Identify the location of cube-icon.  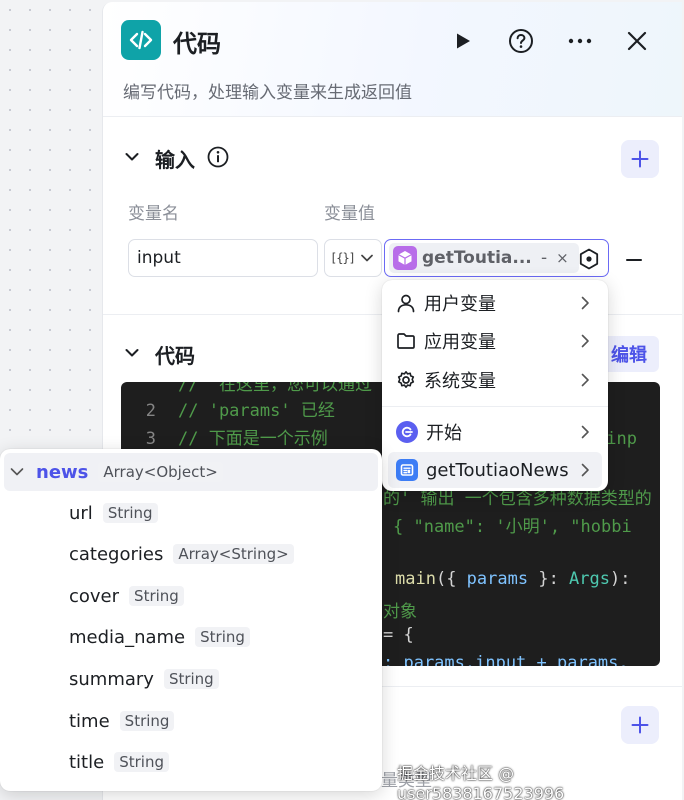
(405, 258).